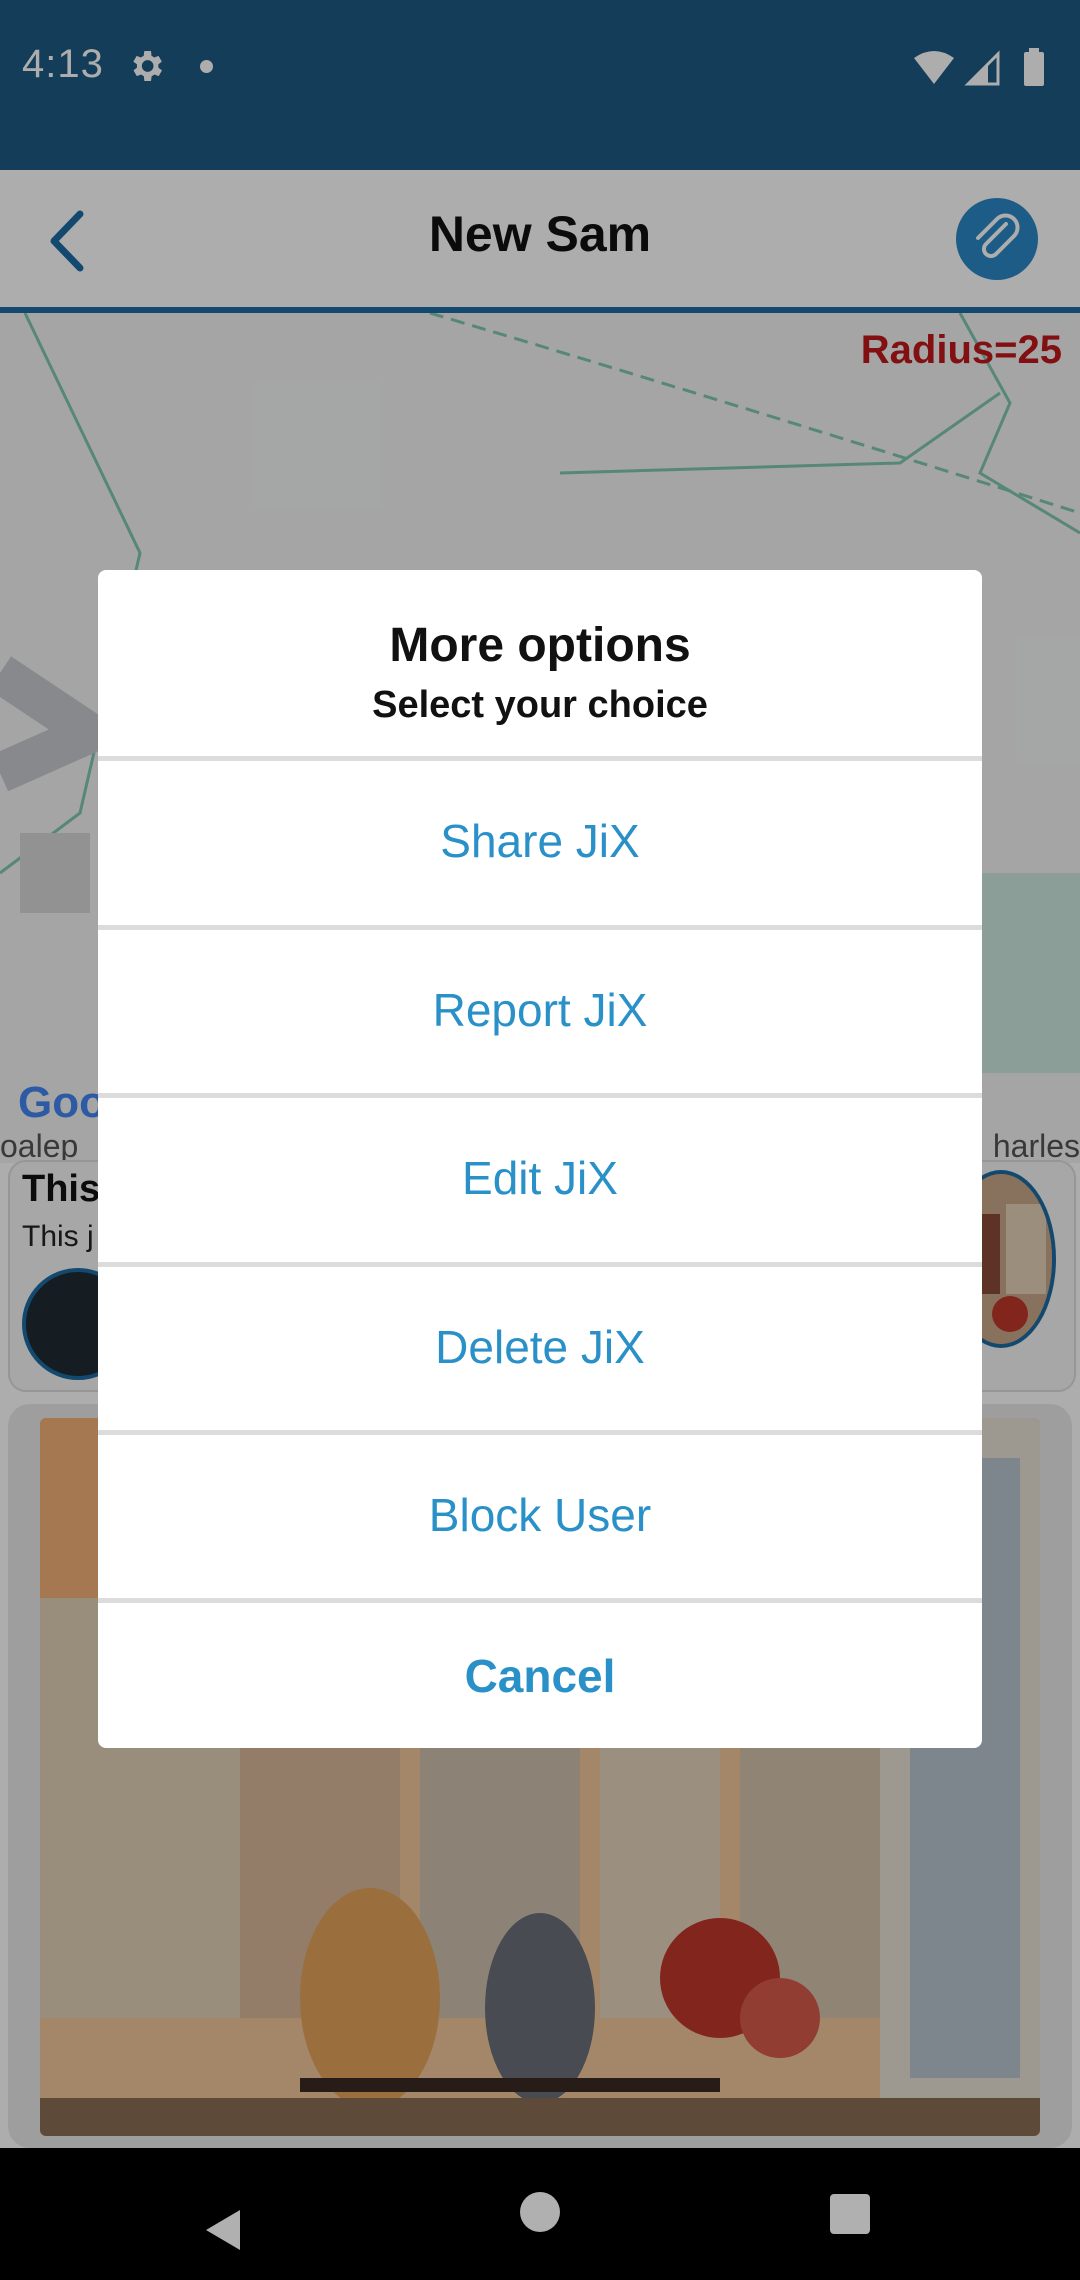 This screenshot has width=1080, height=2280. I want to click on nav-back-icon, so click(224, 2230).